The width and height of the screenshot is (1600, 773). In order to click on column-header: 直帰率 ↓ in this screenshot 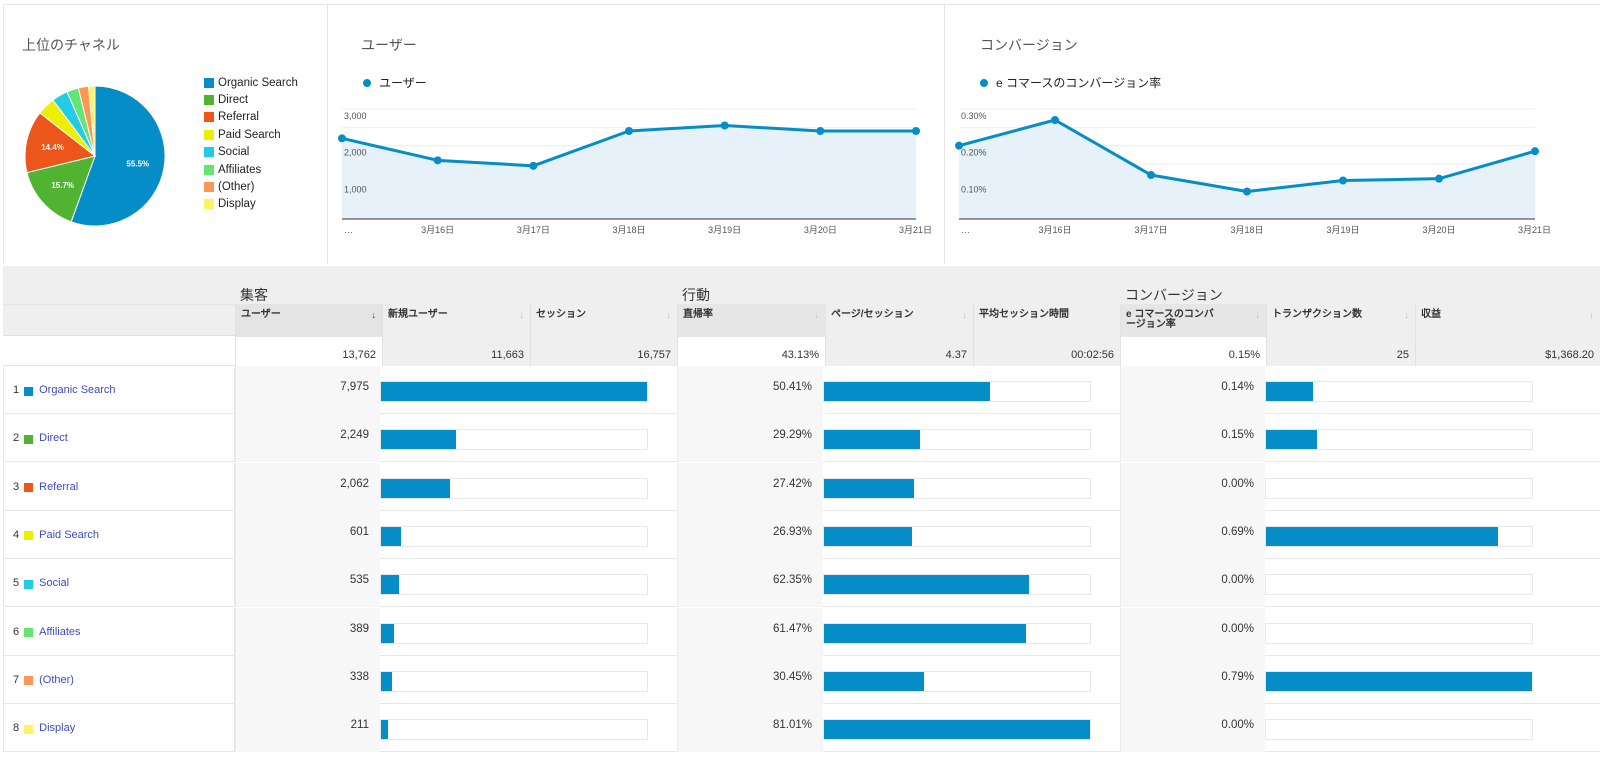, I will do `click(751, 320)`.